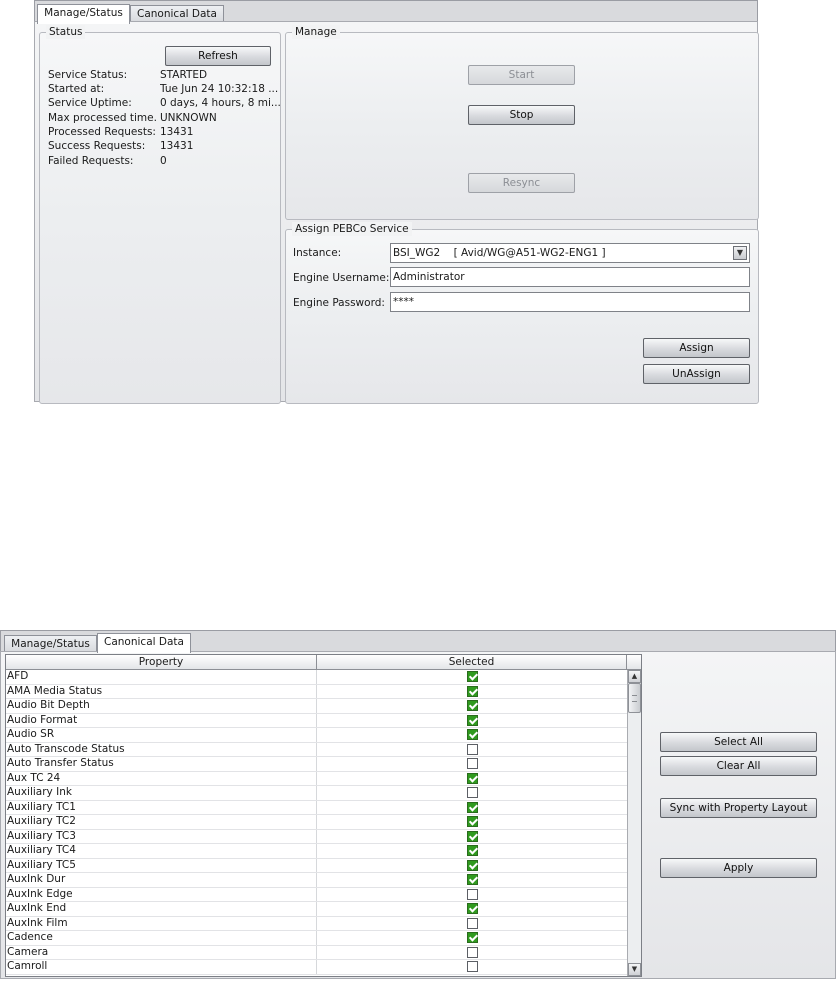 The width and height of the screenshot is (839, 981). I want to click on chevron-down-icon: ▼, so click(740, 253).